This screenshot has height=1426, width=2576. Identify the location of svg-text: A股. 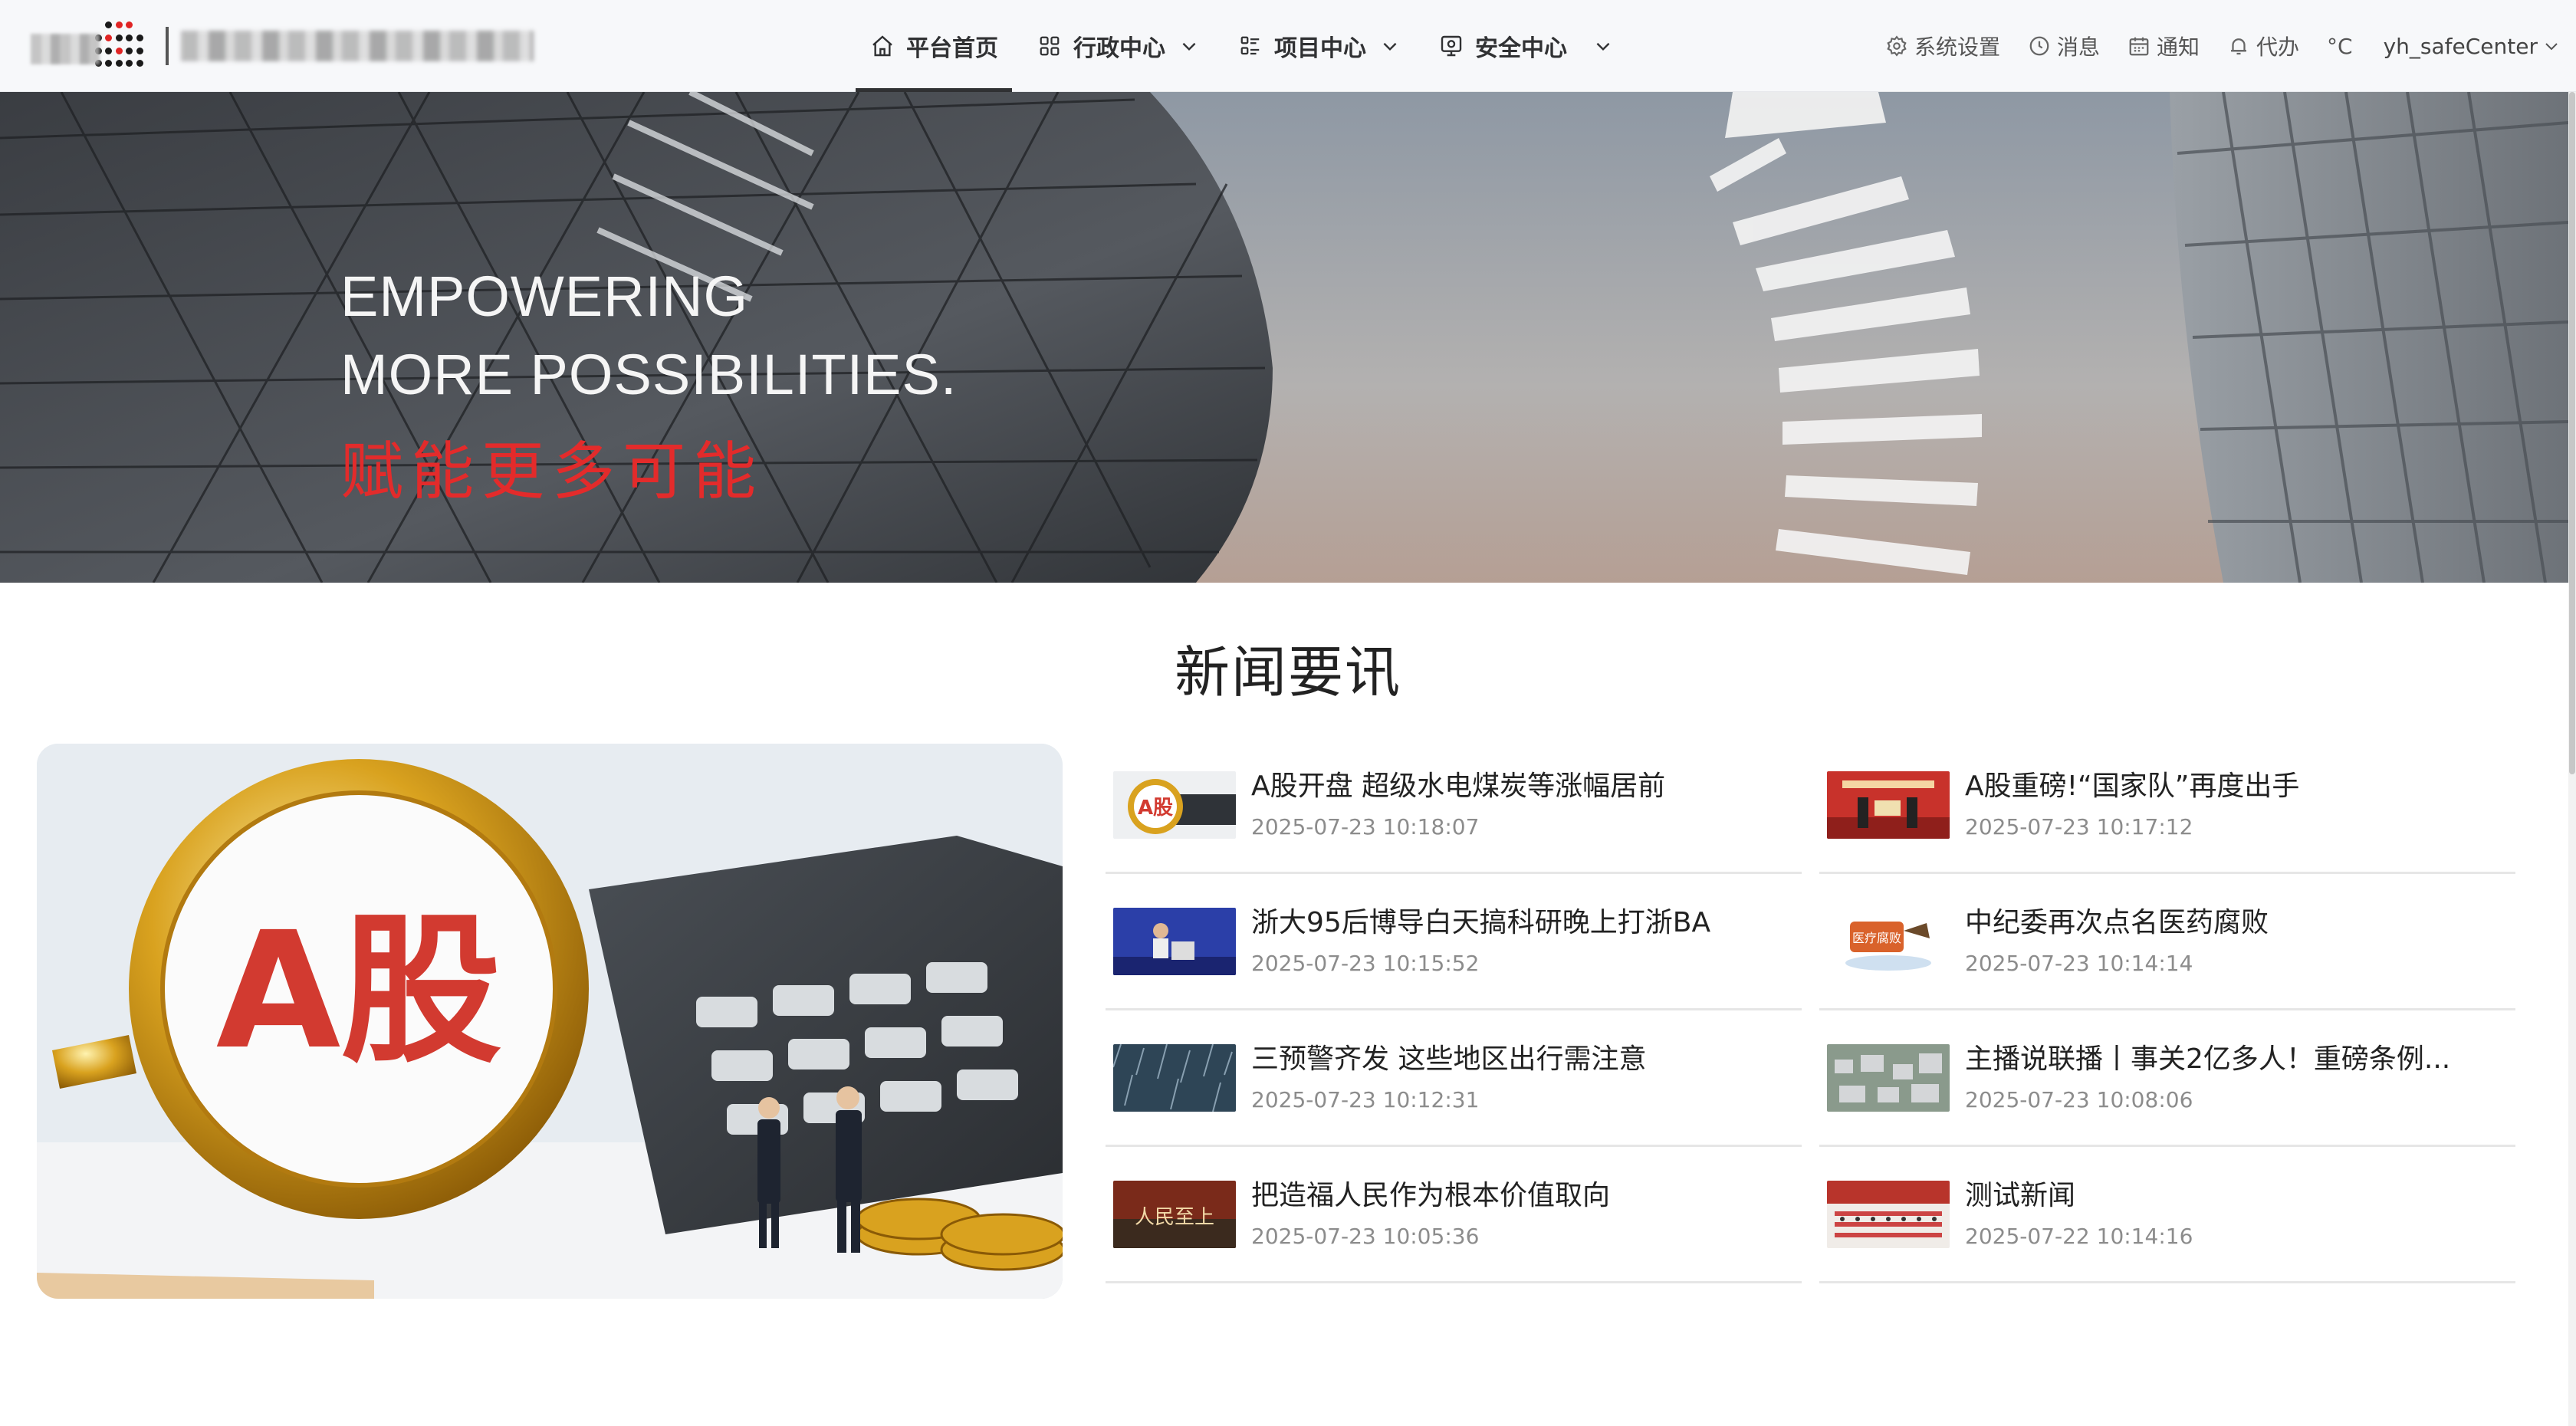
(1155, 808).